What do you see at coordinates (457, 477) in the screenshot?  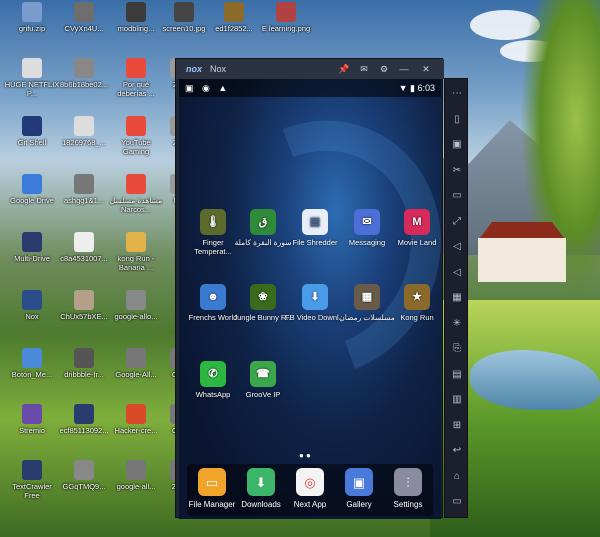 I see `sidebar-tool-icon: ⌂` at bounding box center [457, 477].